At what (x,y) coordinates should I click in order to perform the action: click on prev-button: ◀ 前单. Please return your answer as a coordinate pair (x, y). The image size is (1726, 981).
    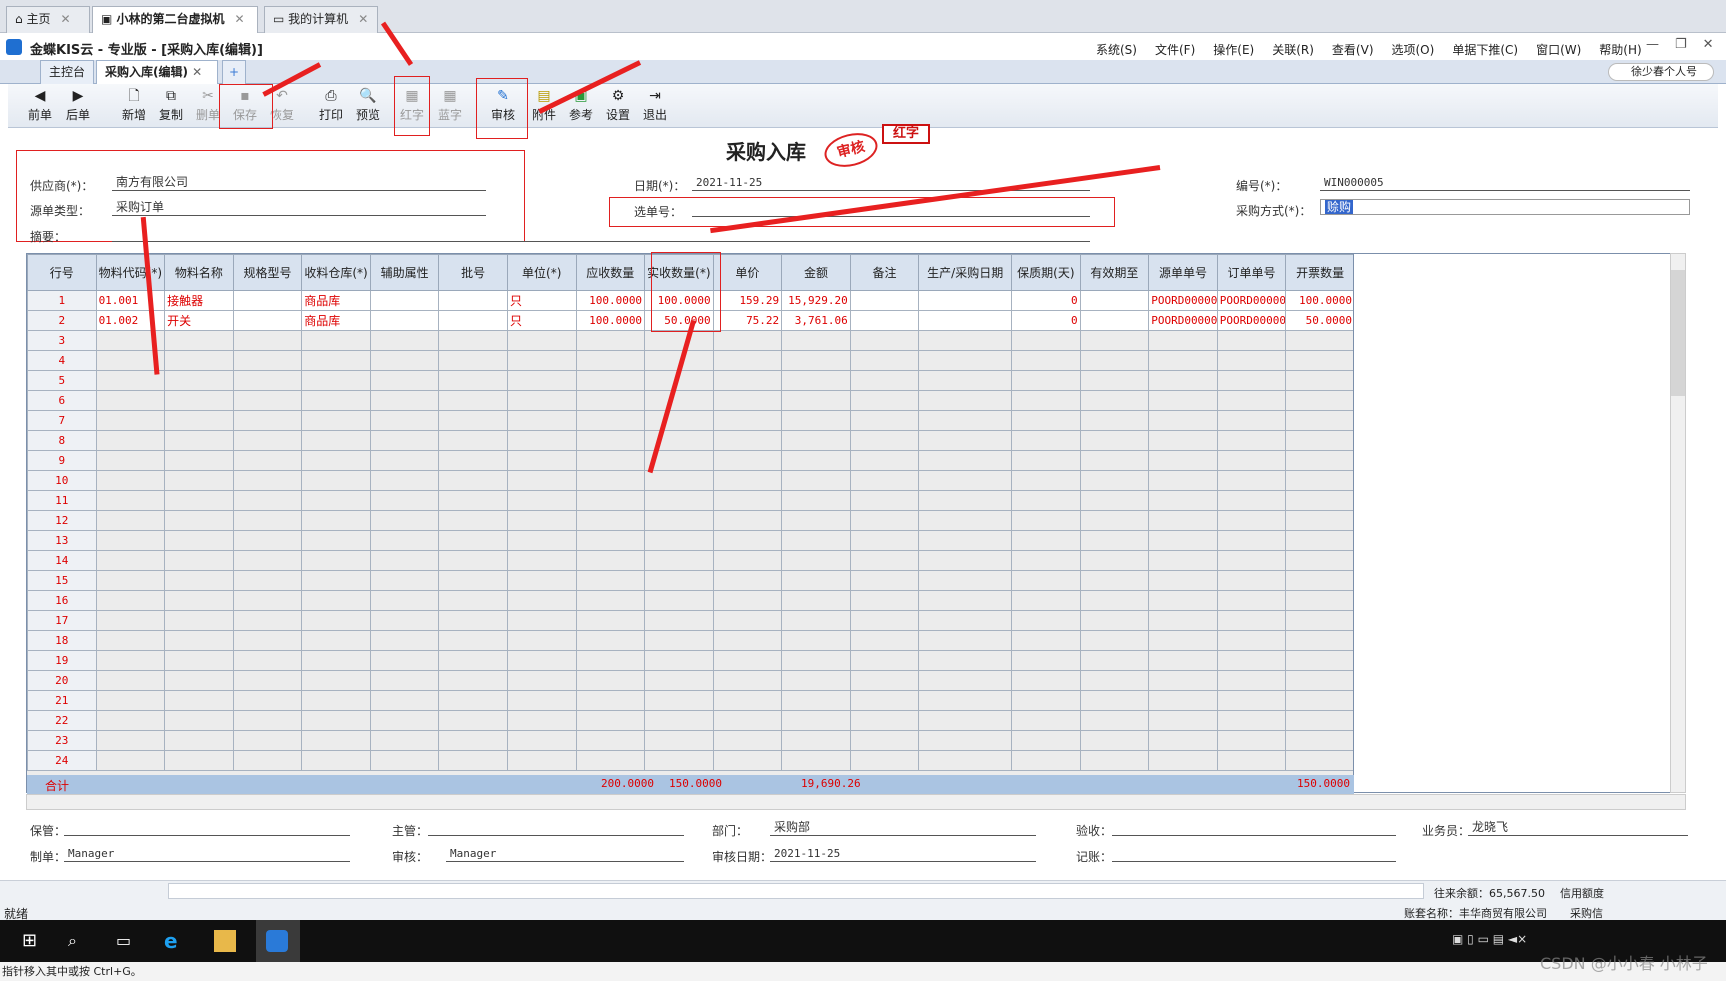
    Looking at the image, I should click on (40, 106).